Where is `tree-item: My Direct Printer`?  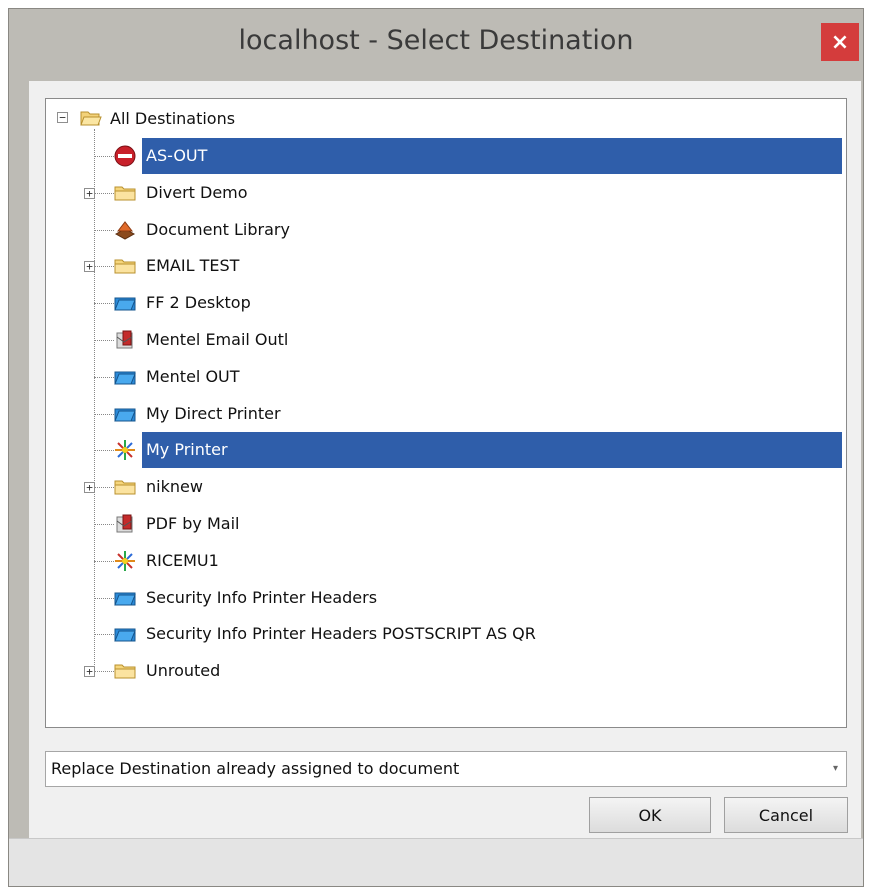 tree-item: My Direct Printer is located at coordinates (213, 414).